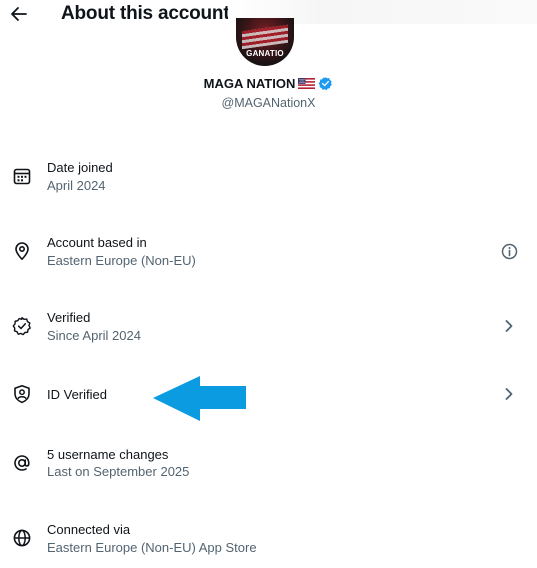 The width and height of the screenshot is (537, 568). What do you see at coordinates (268, 330) in the screenshot?
I see `row-verified: Verified Since April 2024` at bounding box center [268, 330].